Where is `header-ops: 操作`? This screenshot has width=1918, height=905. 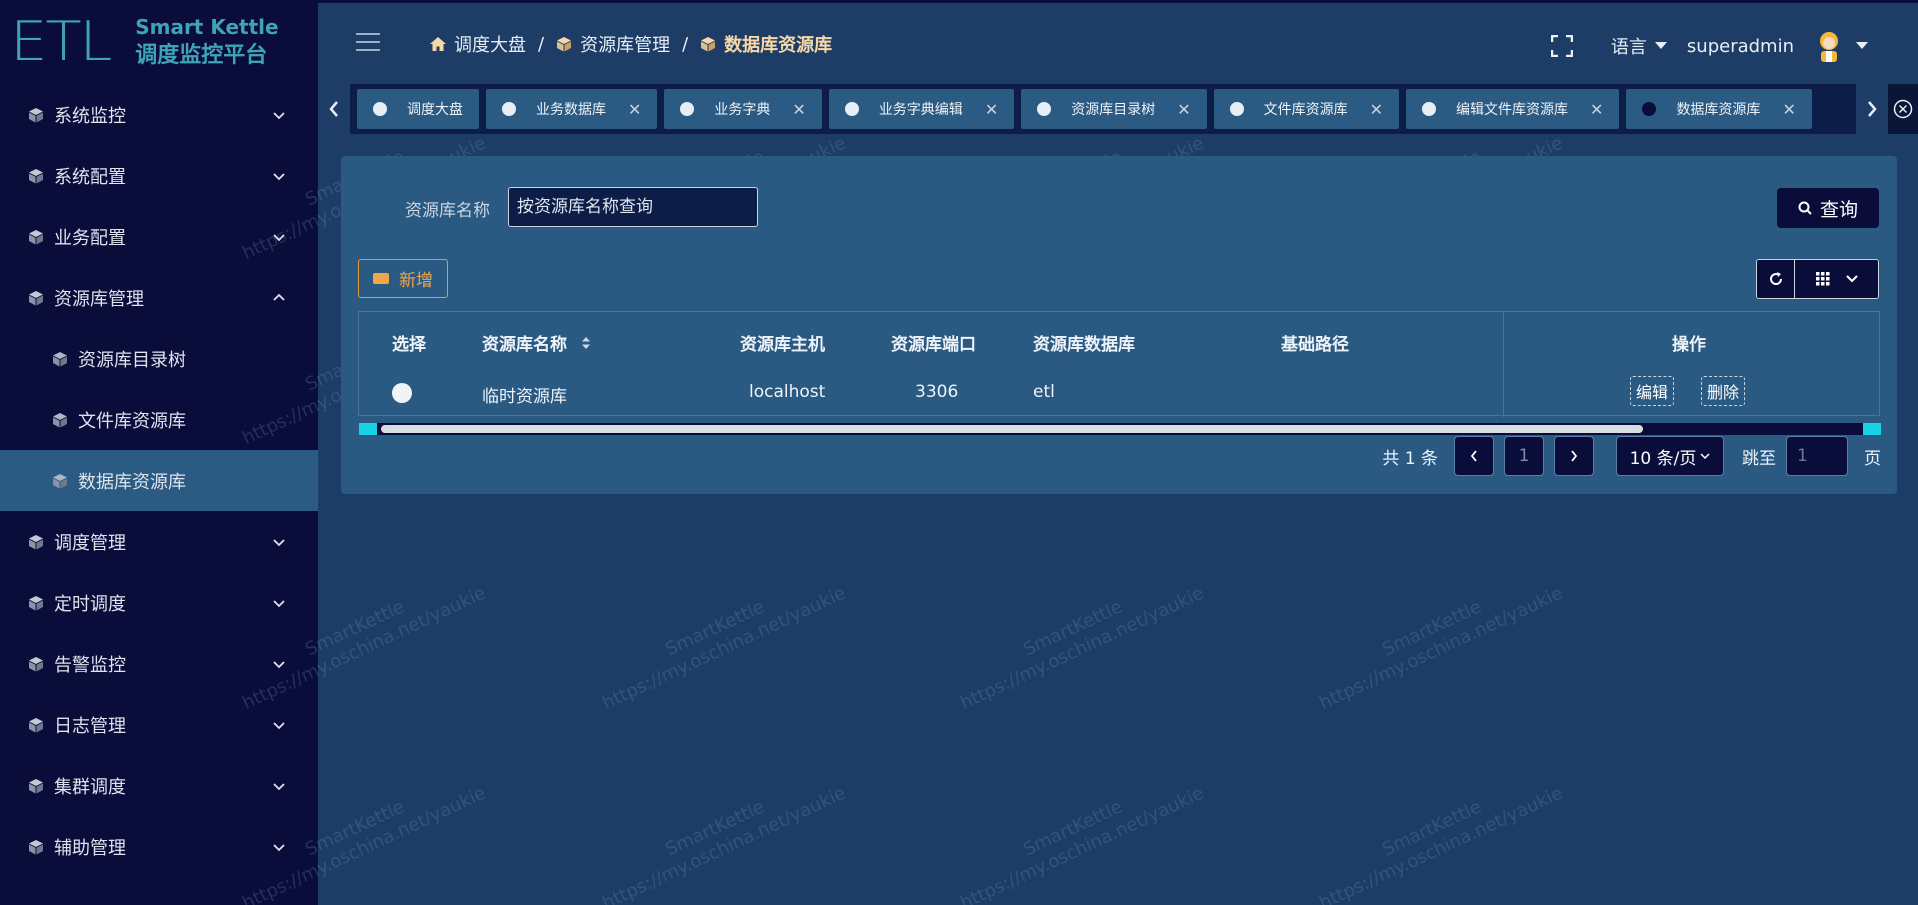
header-ops: 操作 is located at coordinates (1689, 345).